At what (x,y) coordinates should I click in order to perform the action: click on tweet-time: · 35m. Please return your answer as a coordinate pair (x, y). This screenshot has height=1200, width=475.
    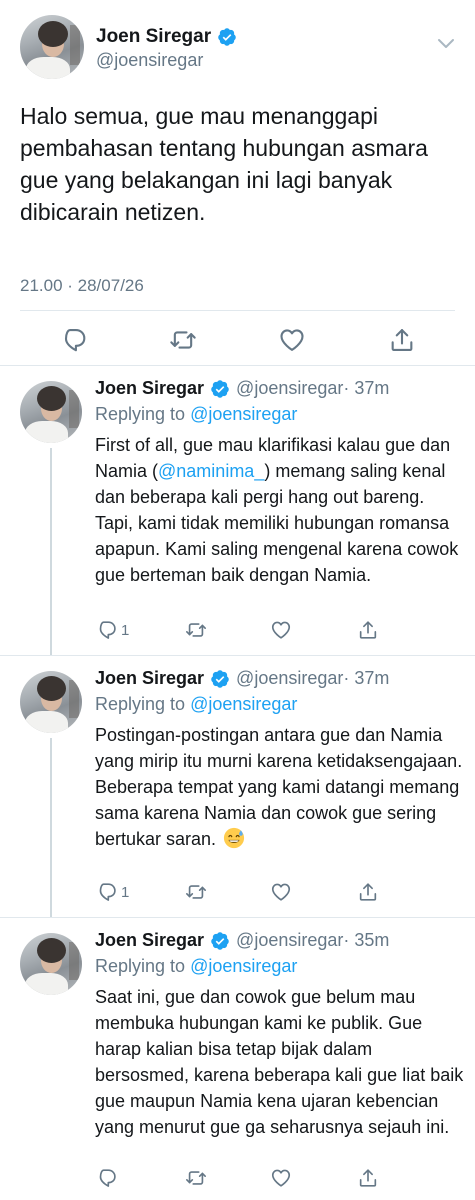
    Looking at the image, I should click on (366, 940).